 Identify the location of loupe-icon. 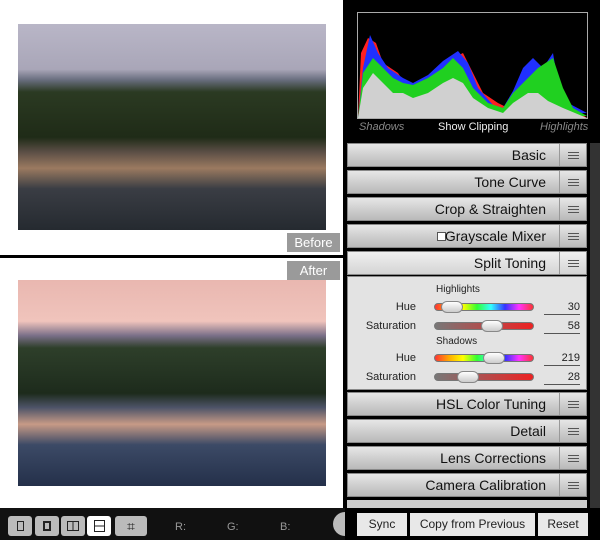
(20, 526).